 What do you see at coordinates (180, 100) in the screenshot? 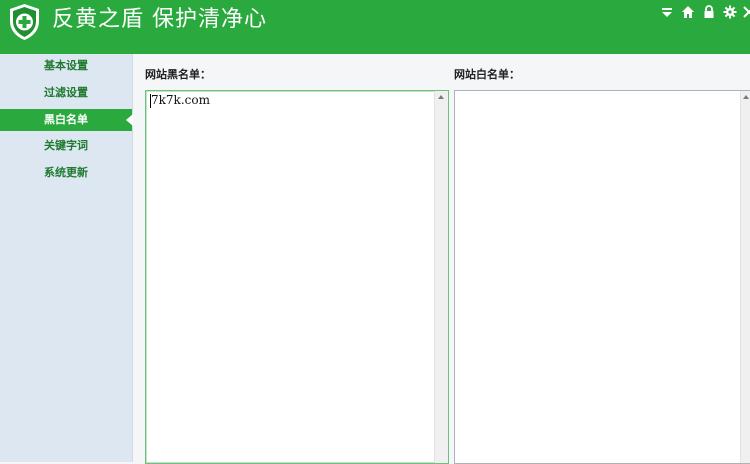
I see `blacklist-entry: 7k7k.com` at bounding box center [180, 100].